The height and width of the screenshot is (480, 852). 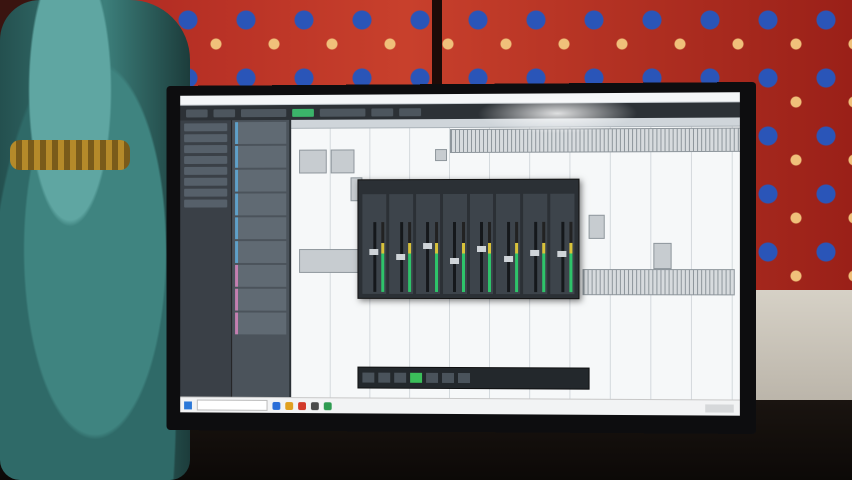 What do you see at coordinates (188, 405) in the screenshot?
I see `windows-start-icon` at bounding box center [188, 405].